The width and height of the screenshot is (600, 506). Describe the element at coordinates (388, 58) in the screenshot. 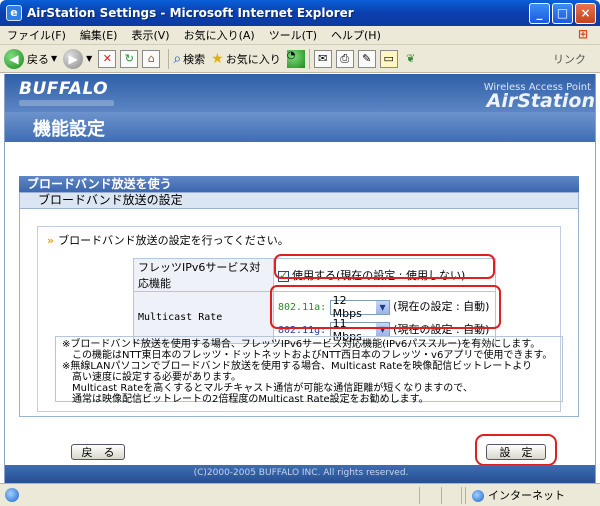

I see `discuss-icon: ▭` at that location.